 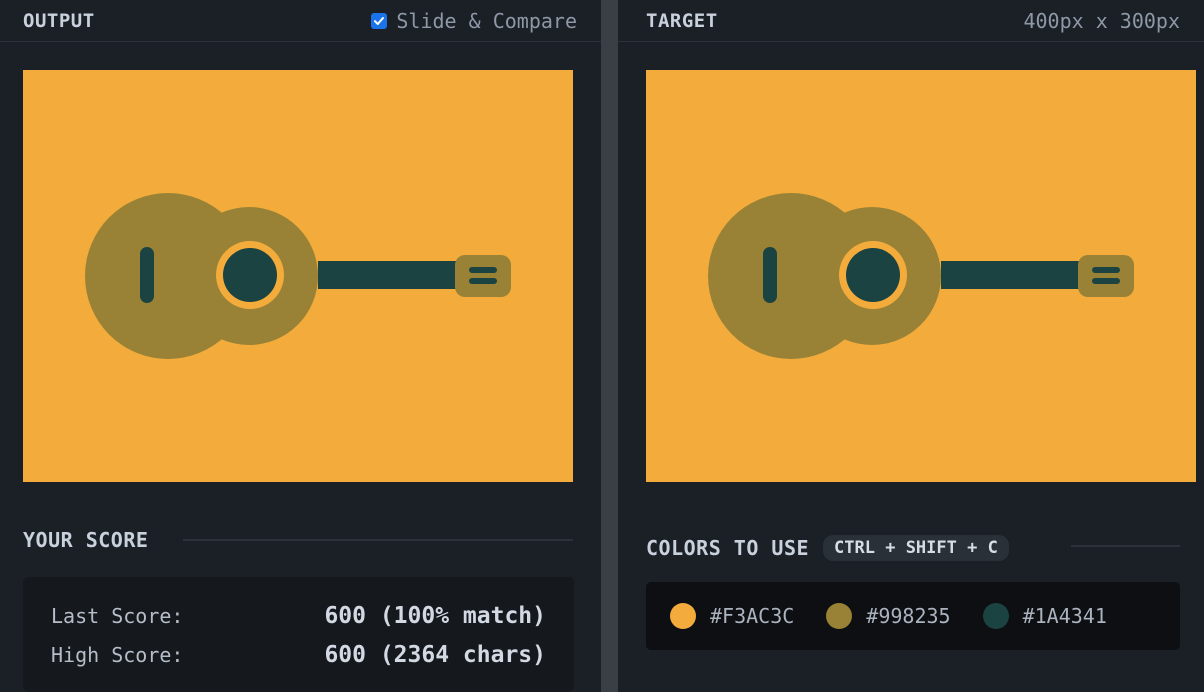 What do you see at coordinates (728, 548) in the screenshot?
I see `colors-section-title: COLORS TO USE` at bounding box center [728, 548].